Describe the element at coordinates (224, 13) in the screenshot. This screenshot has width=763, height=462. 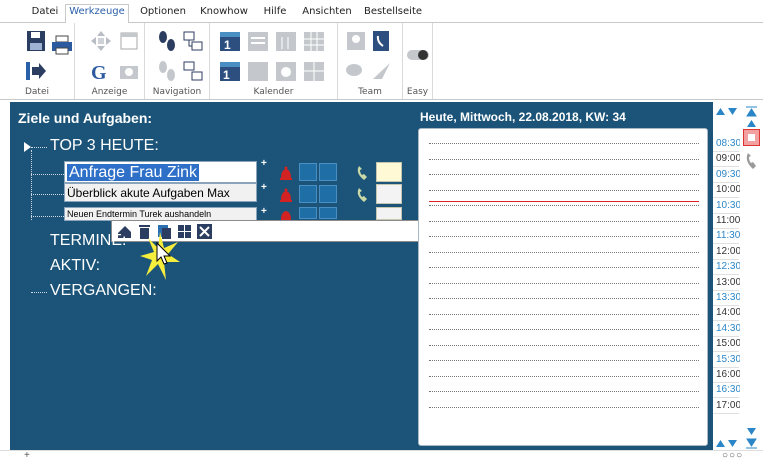
I see `tab-knowhow: Knowhow` at that location.